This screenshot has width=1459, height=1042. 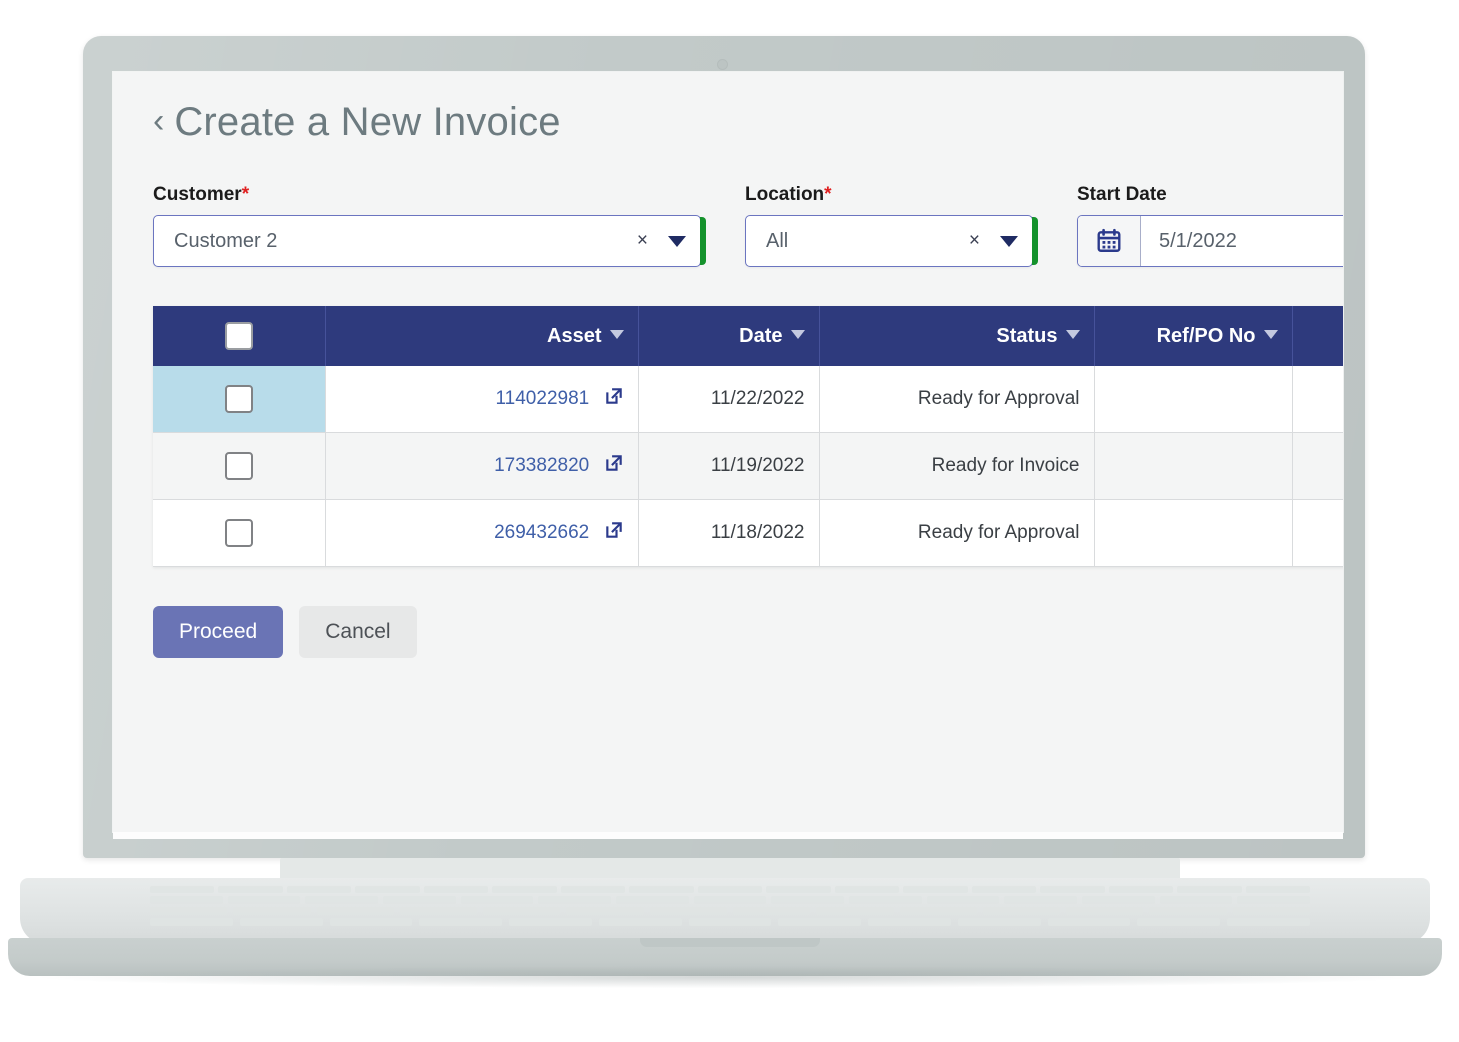 I want to click on location-clear-icon: ×, so click(x=974, y=241).